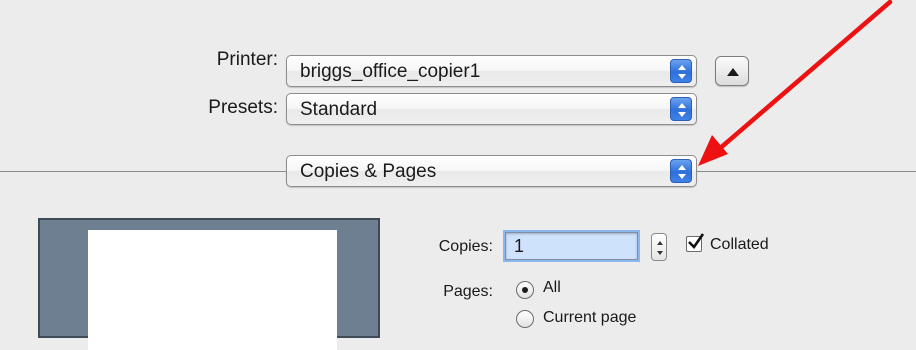 This screenshot has width=916, height=350. What do you see at coordinates (590, 317) in the screenshot?
I see `pages-current-label: Current page` at bounding box center [590, 317].